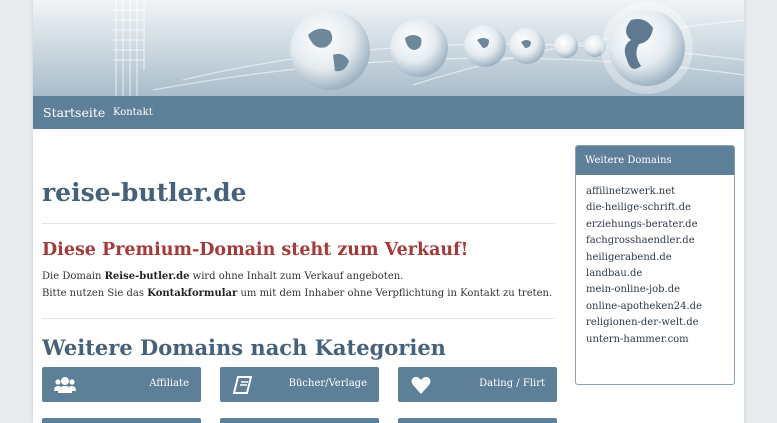 This screenshot has height=423, width=777. What do you see at coordinates (660, 290) in the screenshot?
I see `domain-link: mein-online-job.de` at bounding box center [660, 290].